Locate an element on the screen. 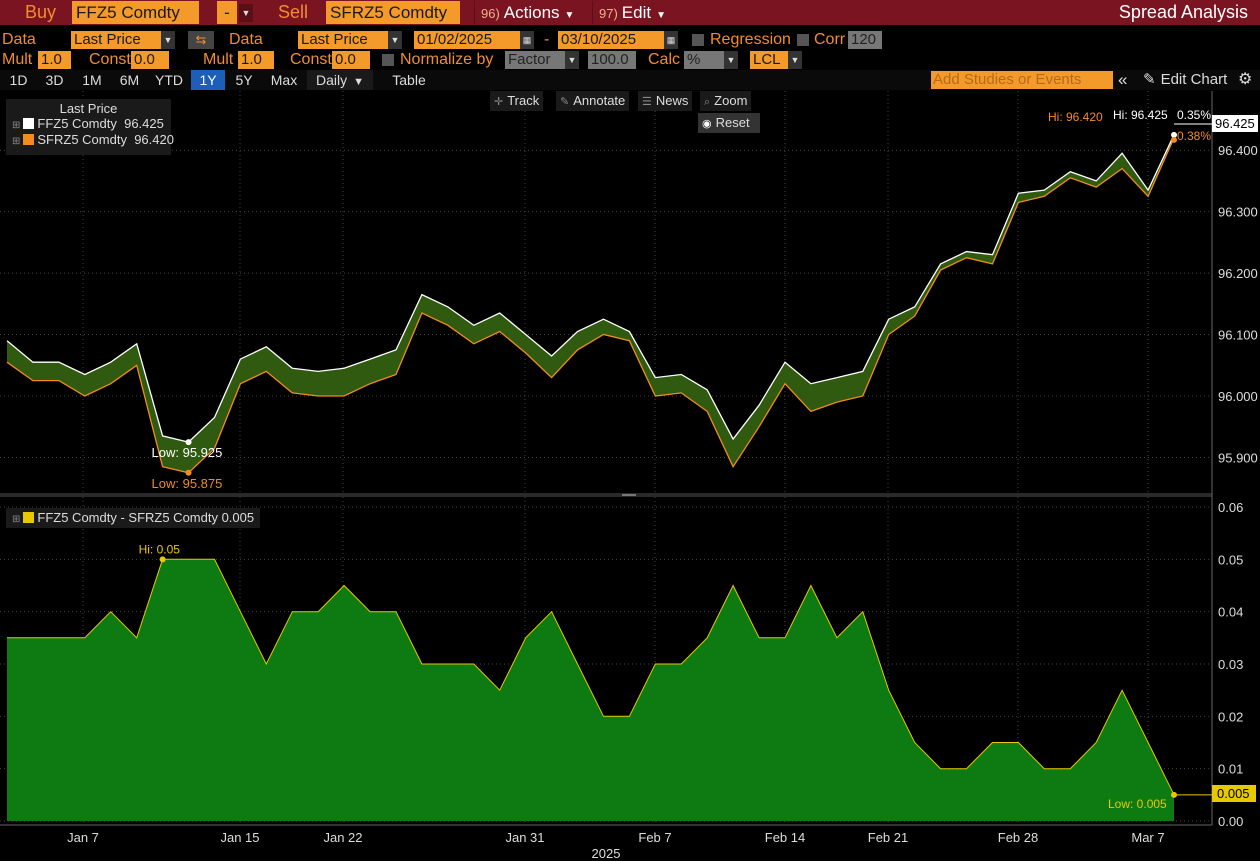  data1-select: Last Price is located at coordinates (116, 40).